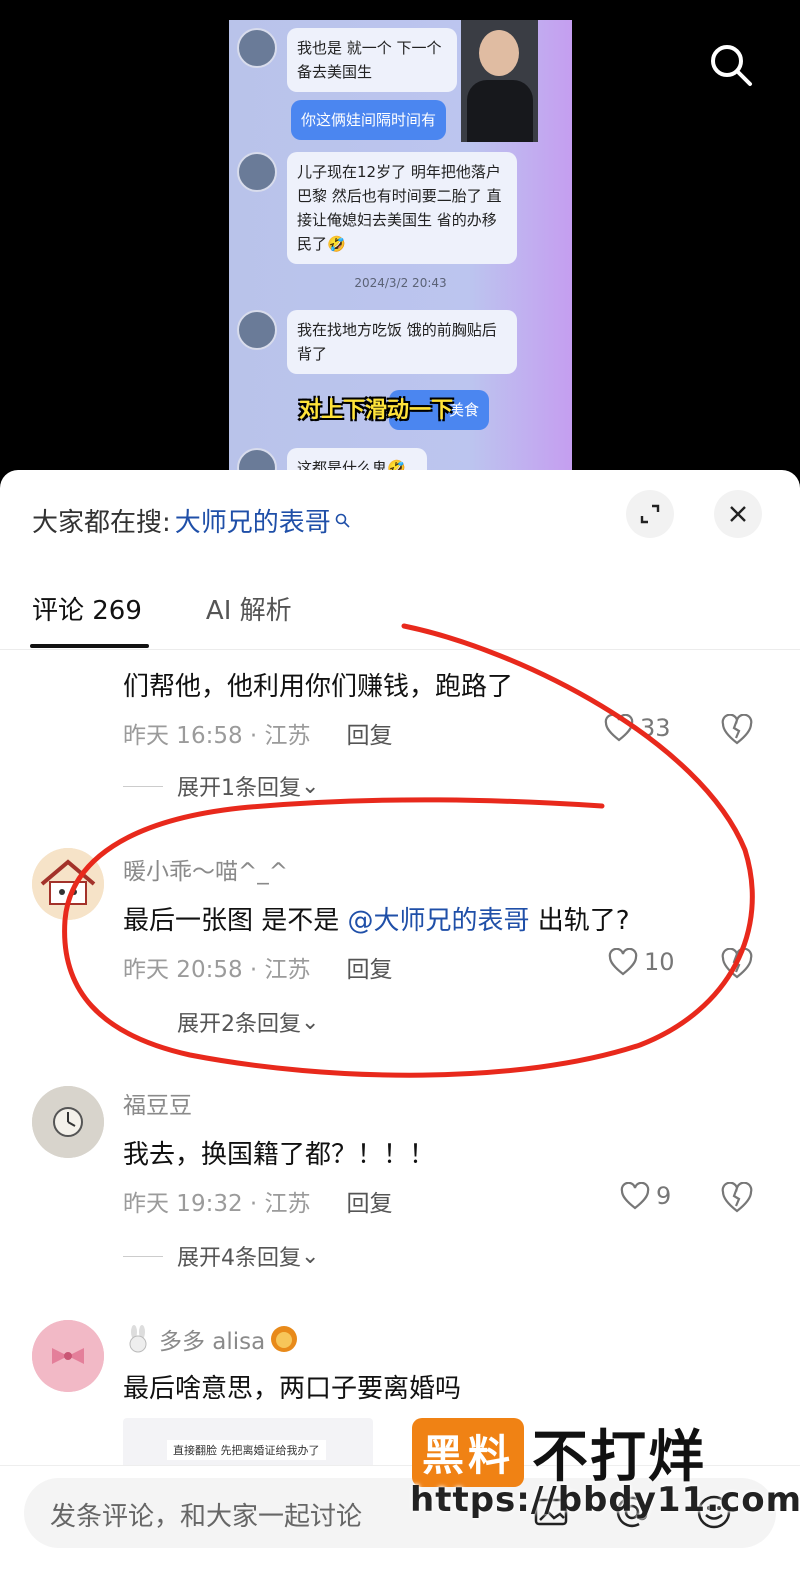  I want to click on mention-link: @大师兄的表哥, so click(439, 921).